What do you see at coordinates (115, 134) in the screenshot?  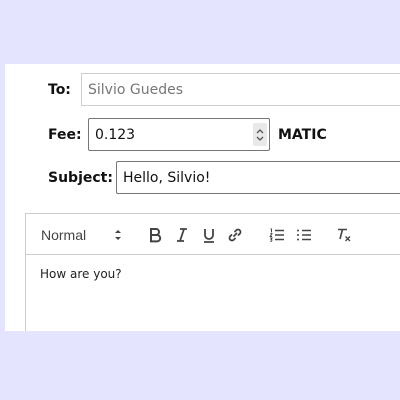 I see `fee-value: 0.123` at bounding box center [115, 134].